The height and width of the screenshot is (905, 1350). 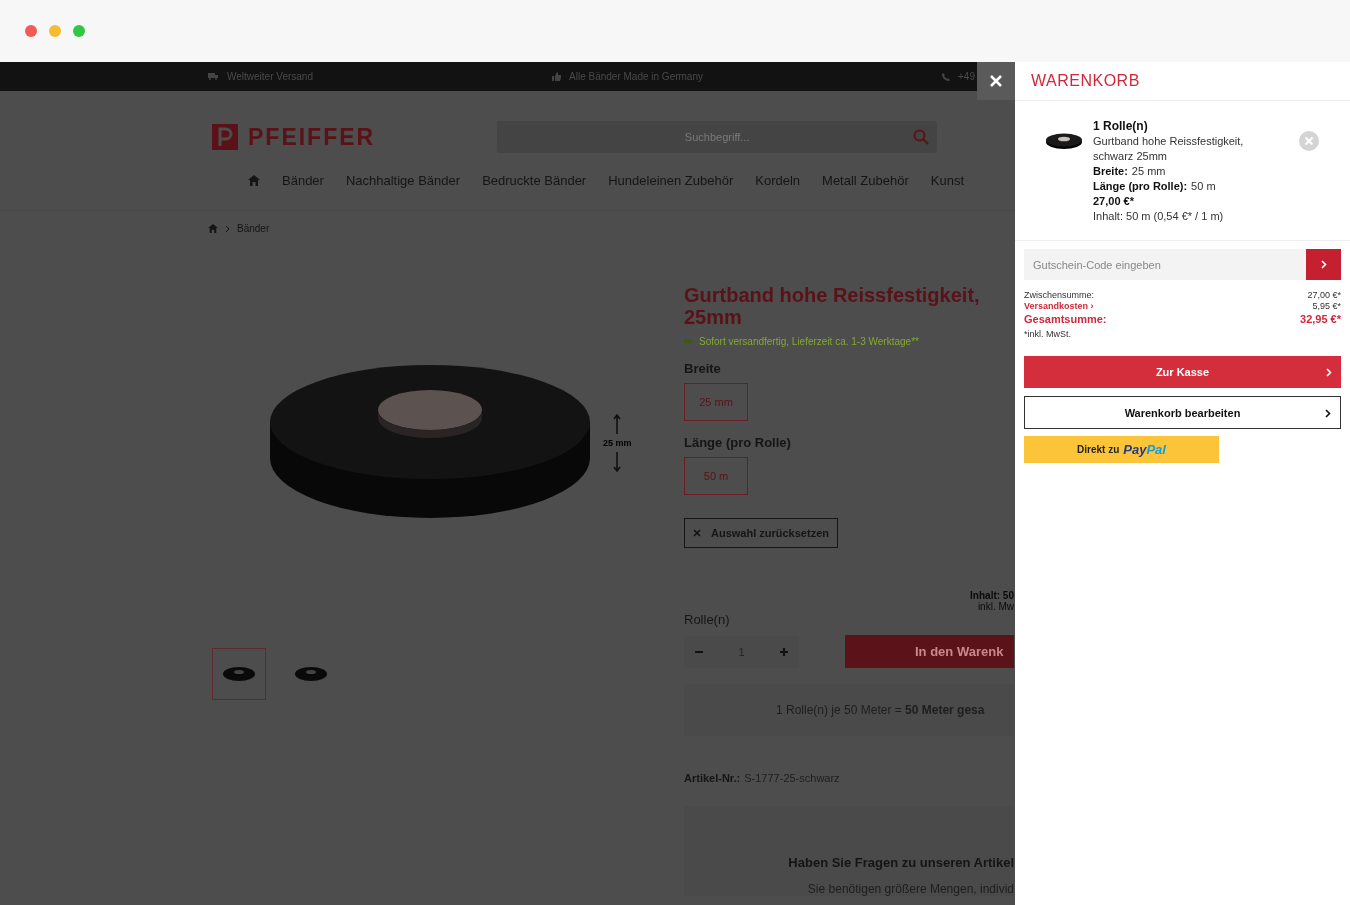 I want to click on total-label: Gesamtsumme:, so click(x=1065, y=319).